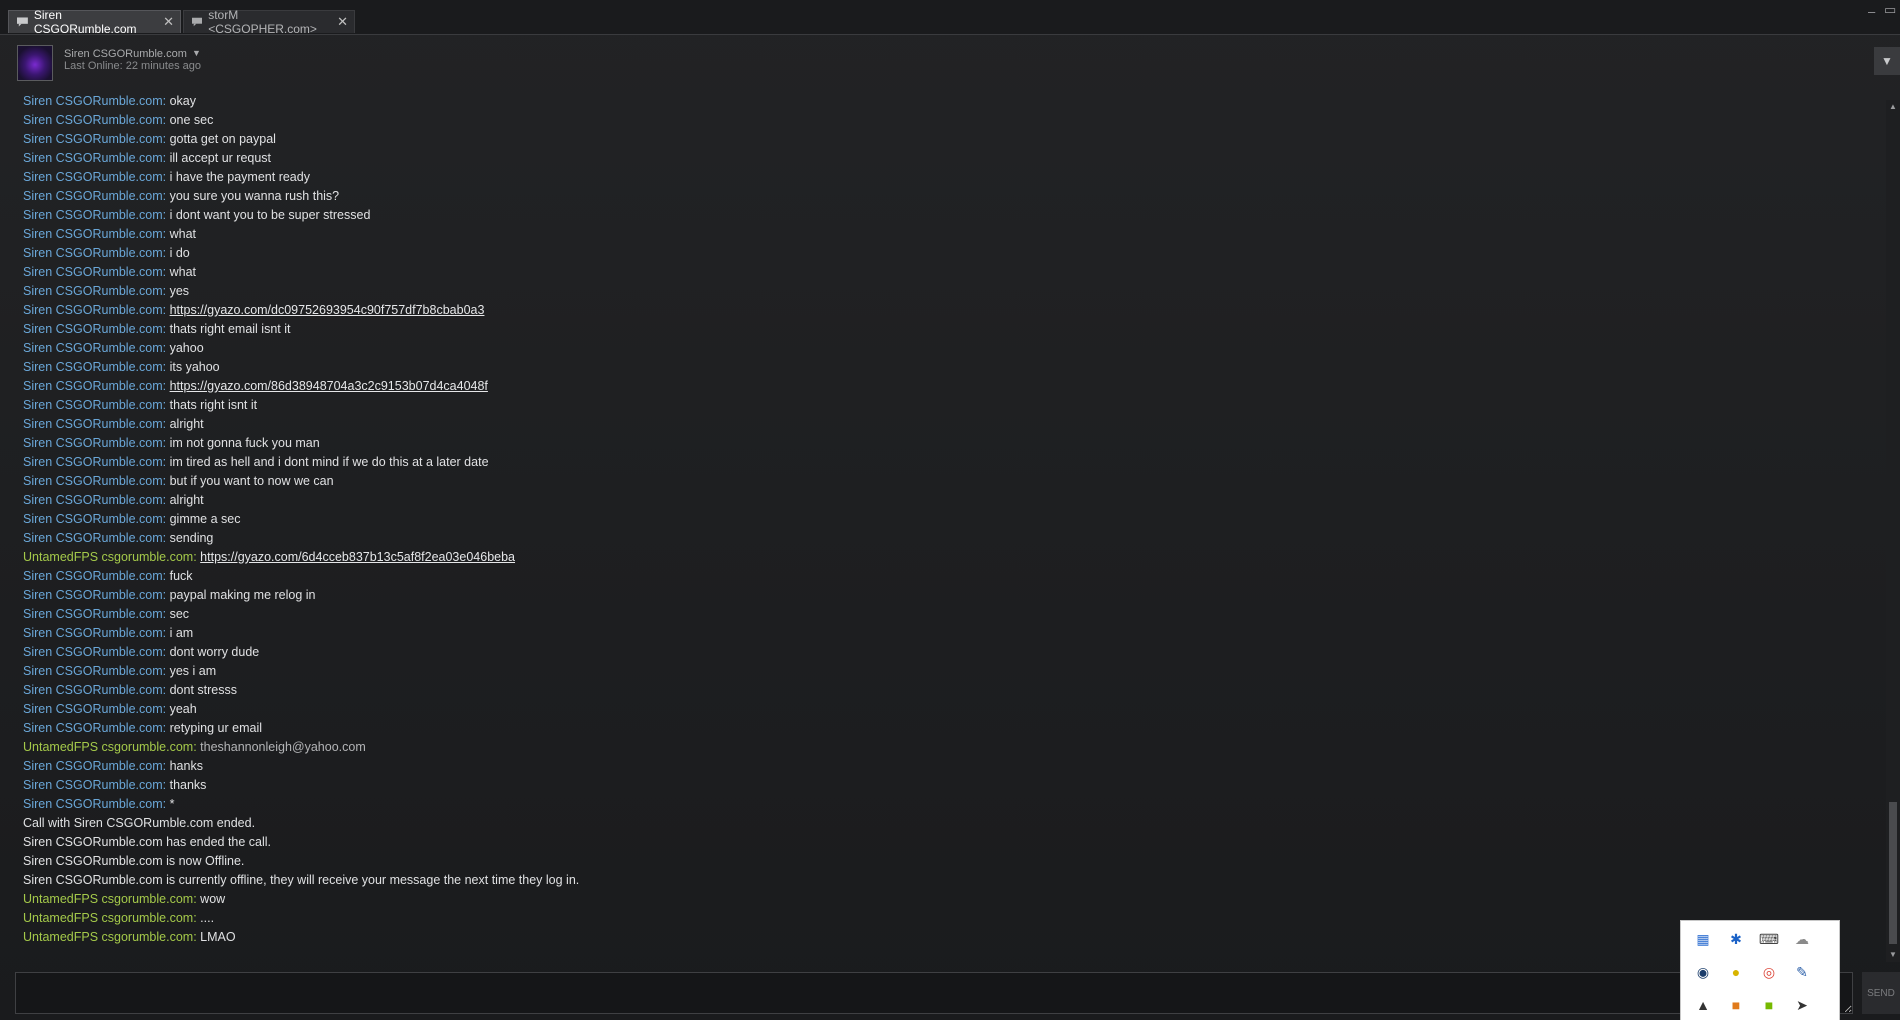 This screenshot has width=1900, height=1020. Describe the element at coordinates (1769, 972) in the screenshot. I see `chrome-icon: ◎` at that location.